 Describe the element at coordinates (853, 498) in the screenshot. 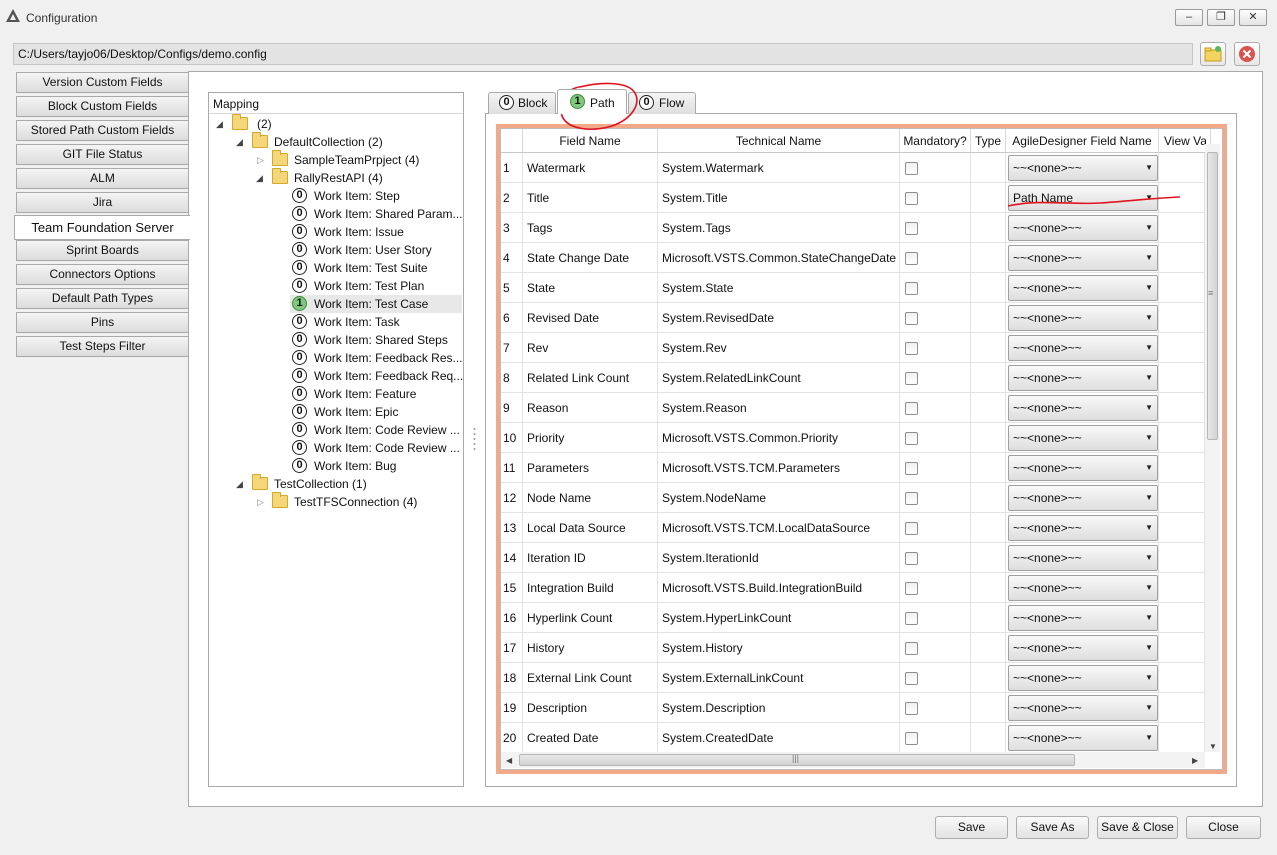

I see `table-row: 12 Node Name System.NodeName ~~<none>~~ ▼` at that location.